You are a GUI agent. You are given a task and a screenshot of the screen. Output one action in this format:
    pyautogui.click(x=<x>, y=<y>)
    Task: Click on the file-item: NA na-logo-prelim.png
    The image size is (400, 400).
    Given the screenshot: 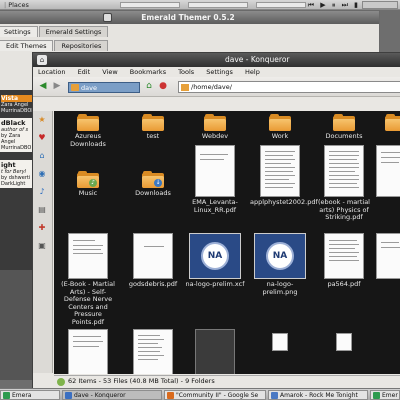 What is the action you would take?
    pyautogui.click(x=280, y=264)
    